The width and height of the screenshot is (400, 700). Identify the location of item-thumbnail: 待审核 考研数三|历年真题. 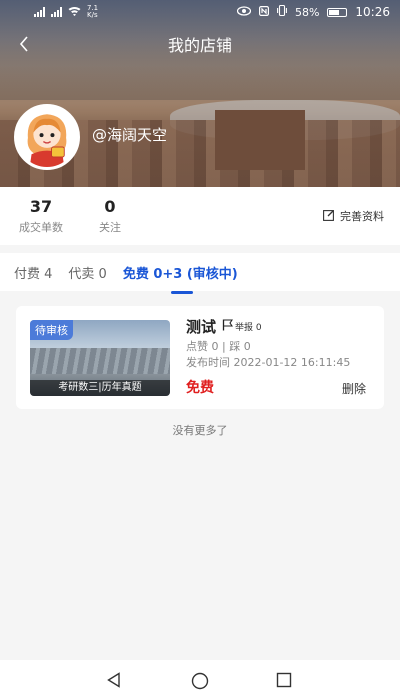
(100, 358).